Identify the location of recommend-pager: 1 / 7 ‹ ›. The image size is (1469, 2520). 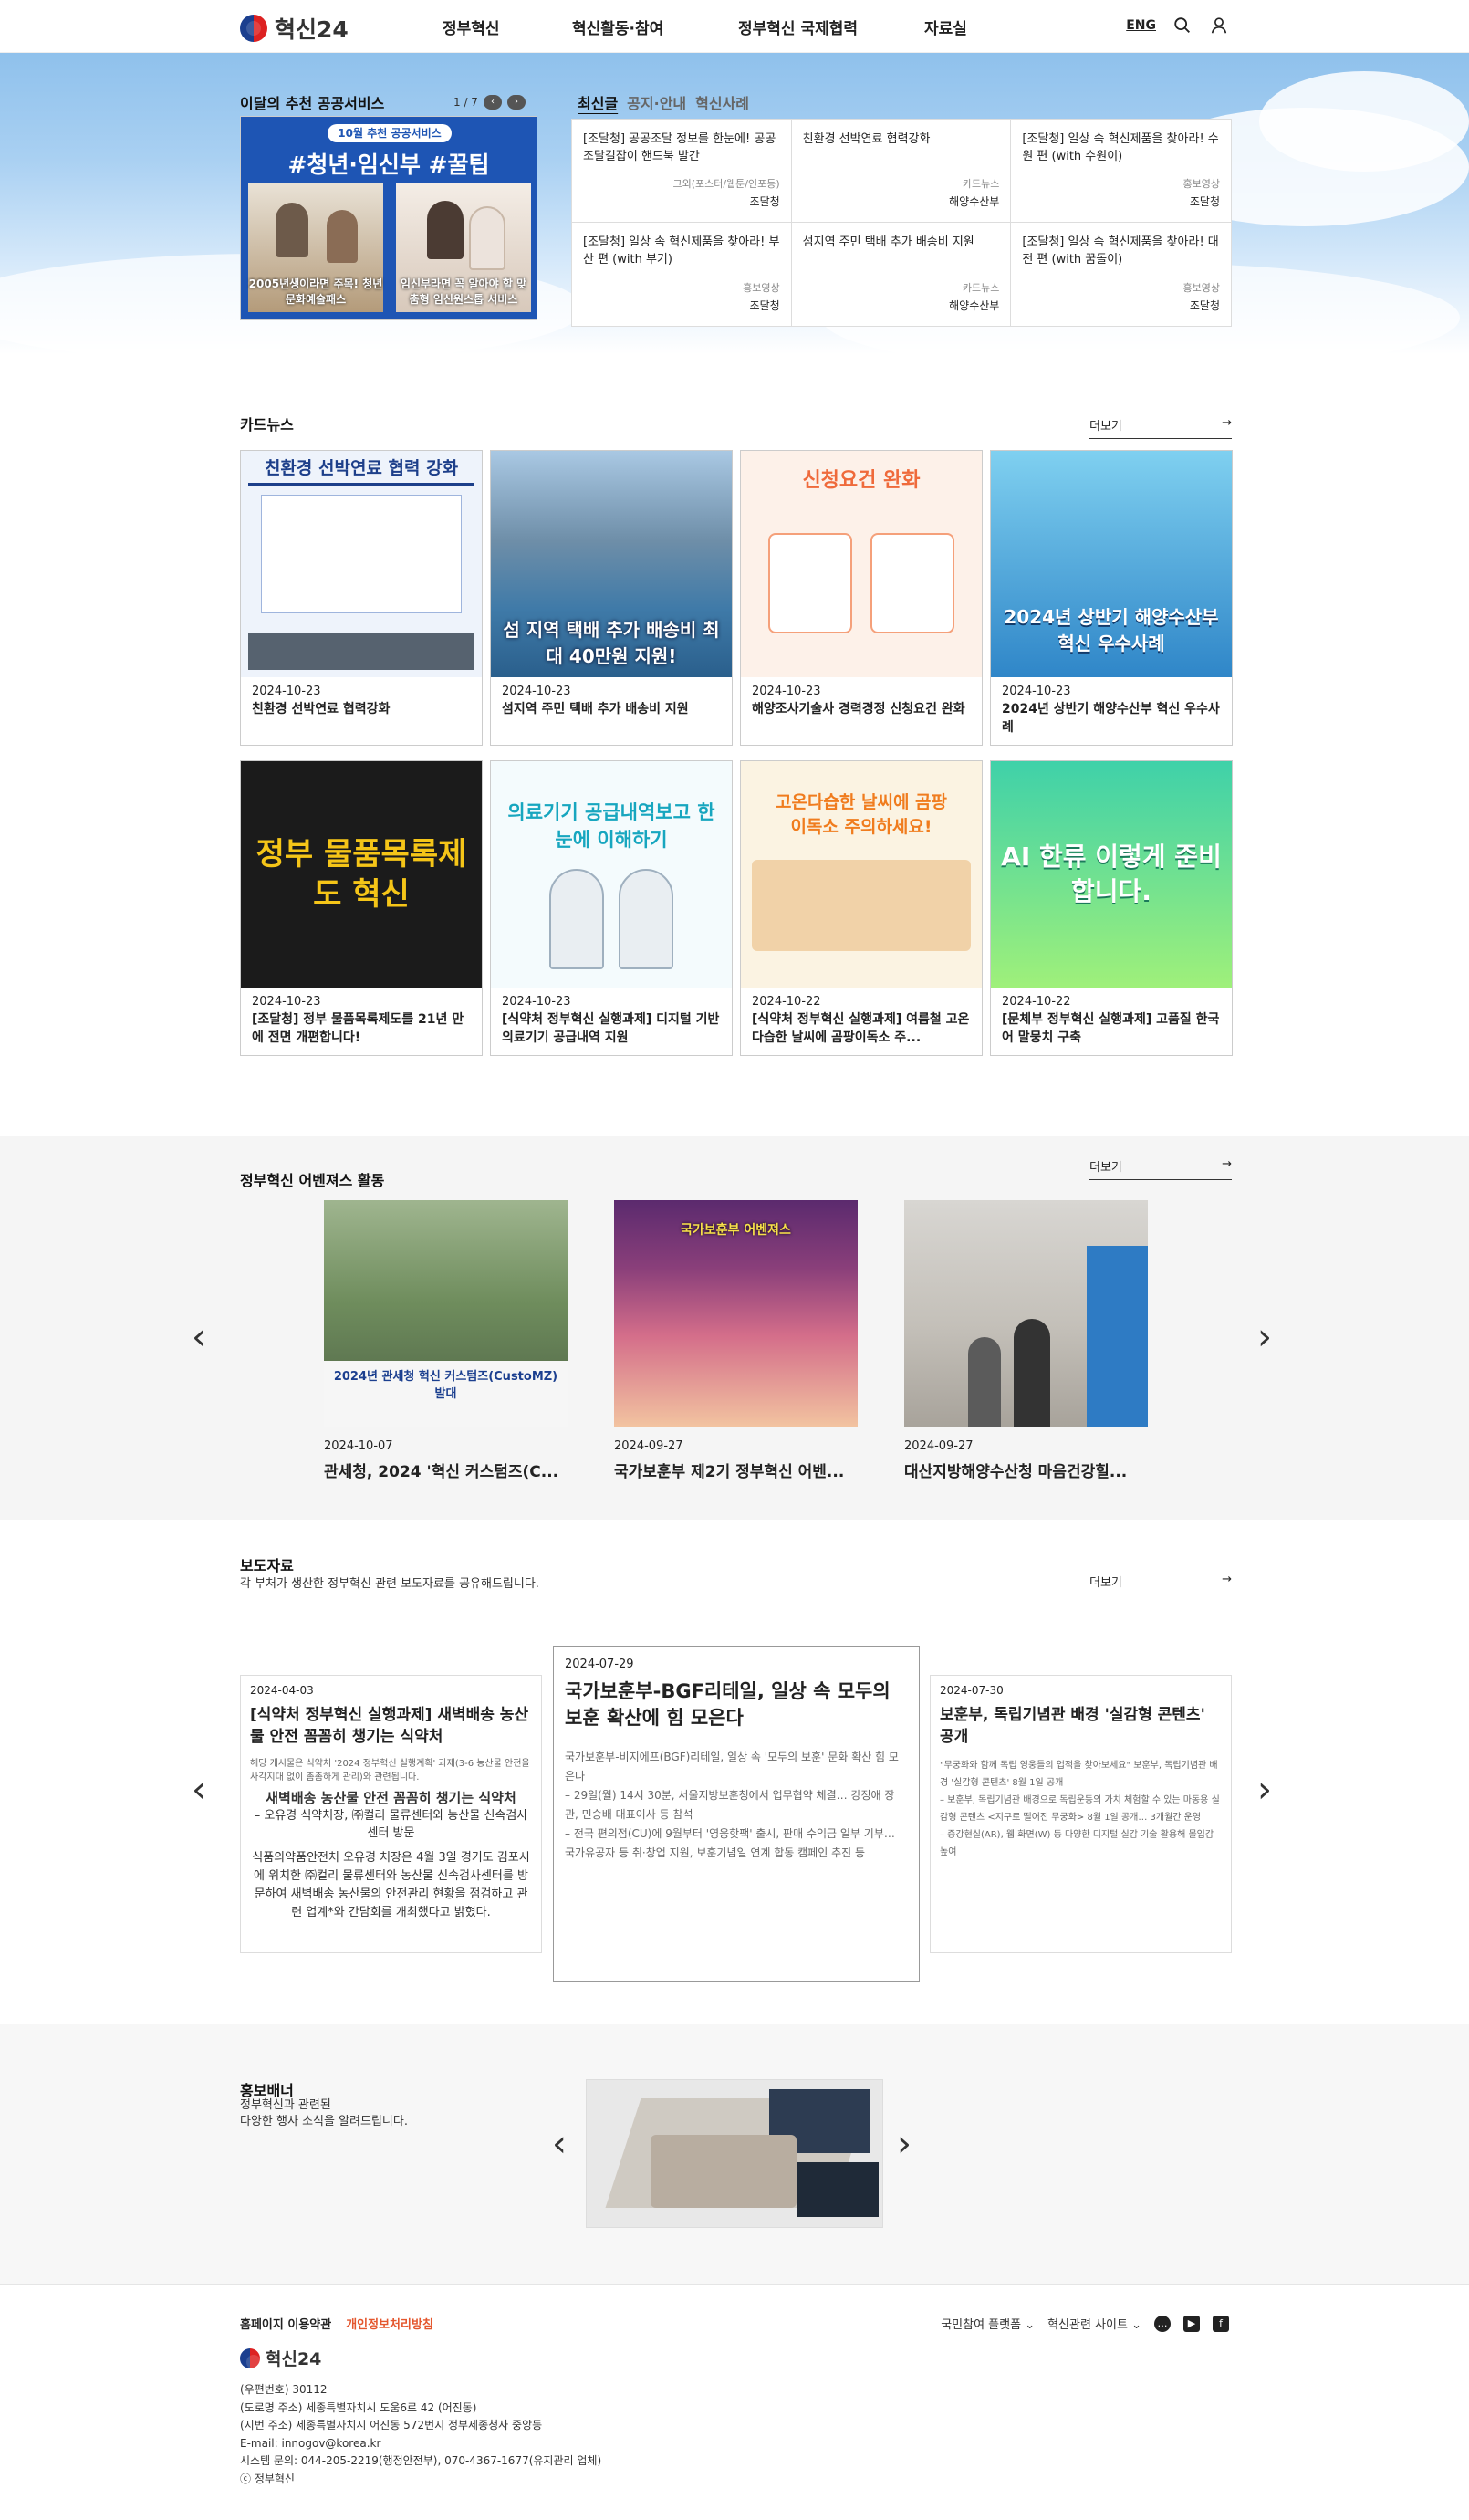
(489, 103).